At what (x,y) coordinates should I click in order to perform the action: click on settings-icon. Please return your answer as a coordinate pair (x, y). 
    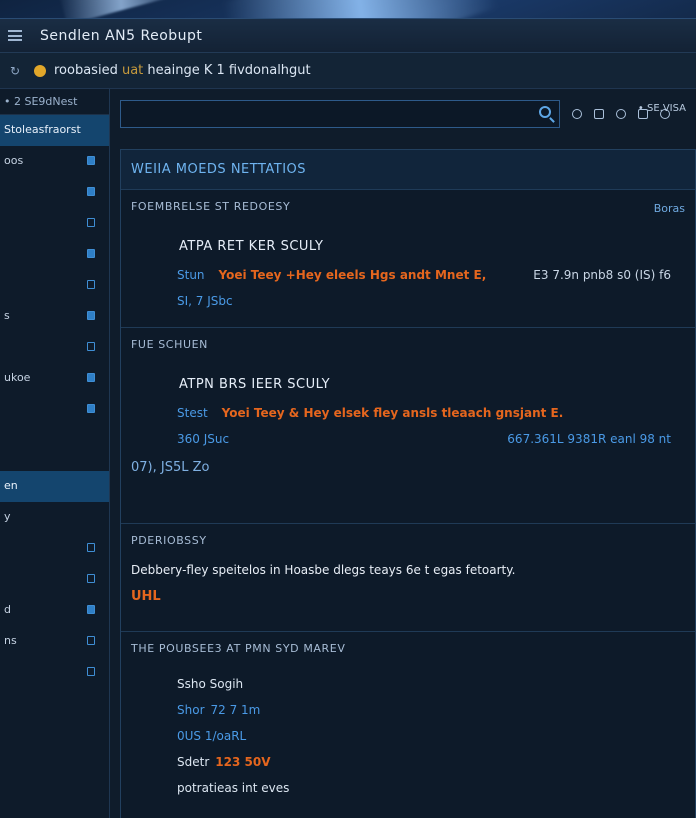
    Looking at the image, I should click on (621, 114).